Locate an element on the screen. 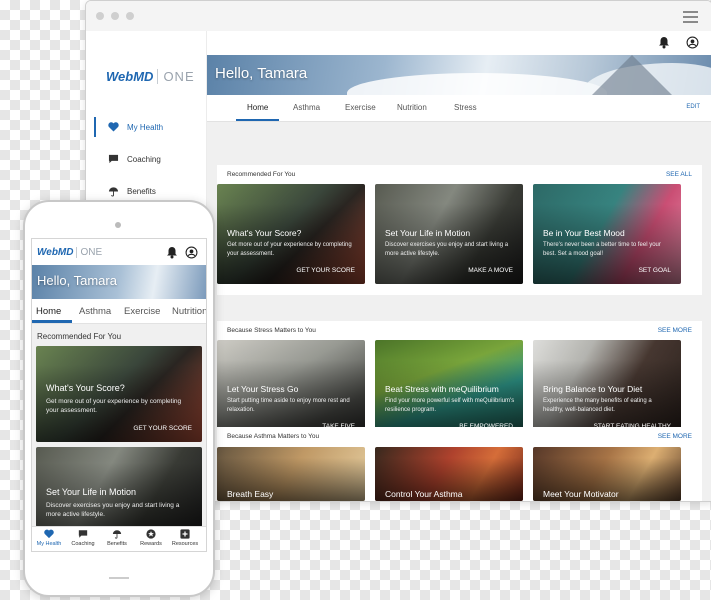 This screenshot has height=600, width=711. section-title: Because Stress Matters to You is located at coordinates (271, 330).